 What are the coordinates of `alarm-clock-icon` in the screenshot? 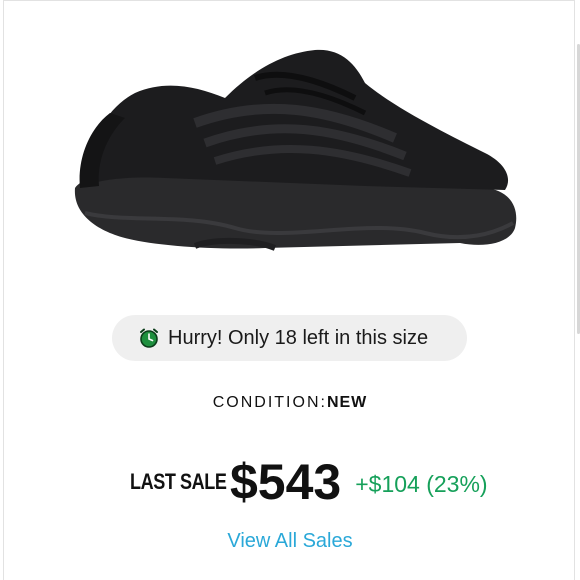 It's located at (149, 338).